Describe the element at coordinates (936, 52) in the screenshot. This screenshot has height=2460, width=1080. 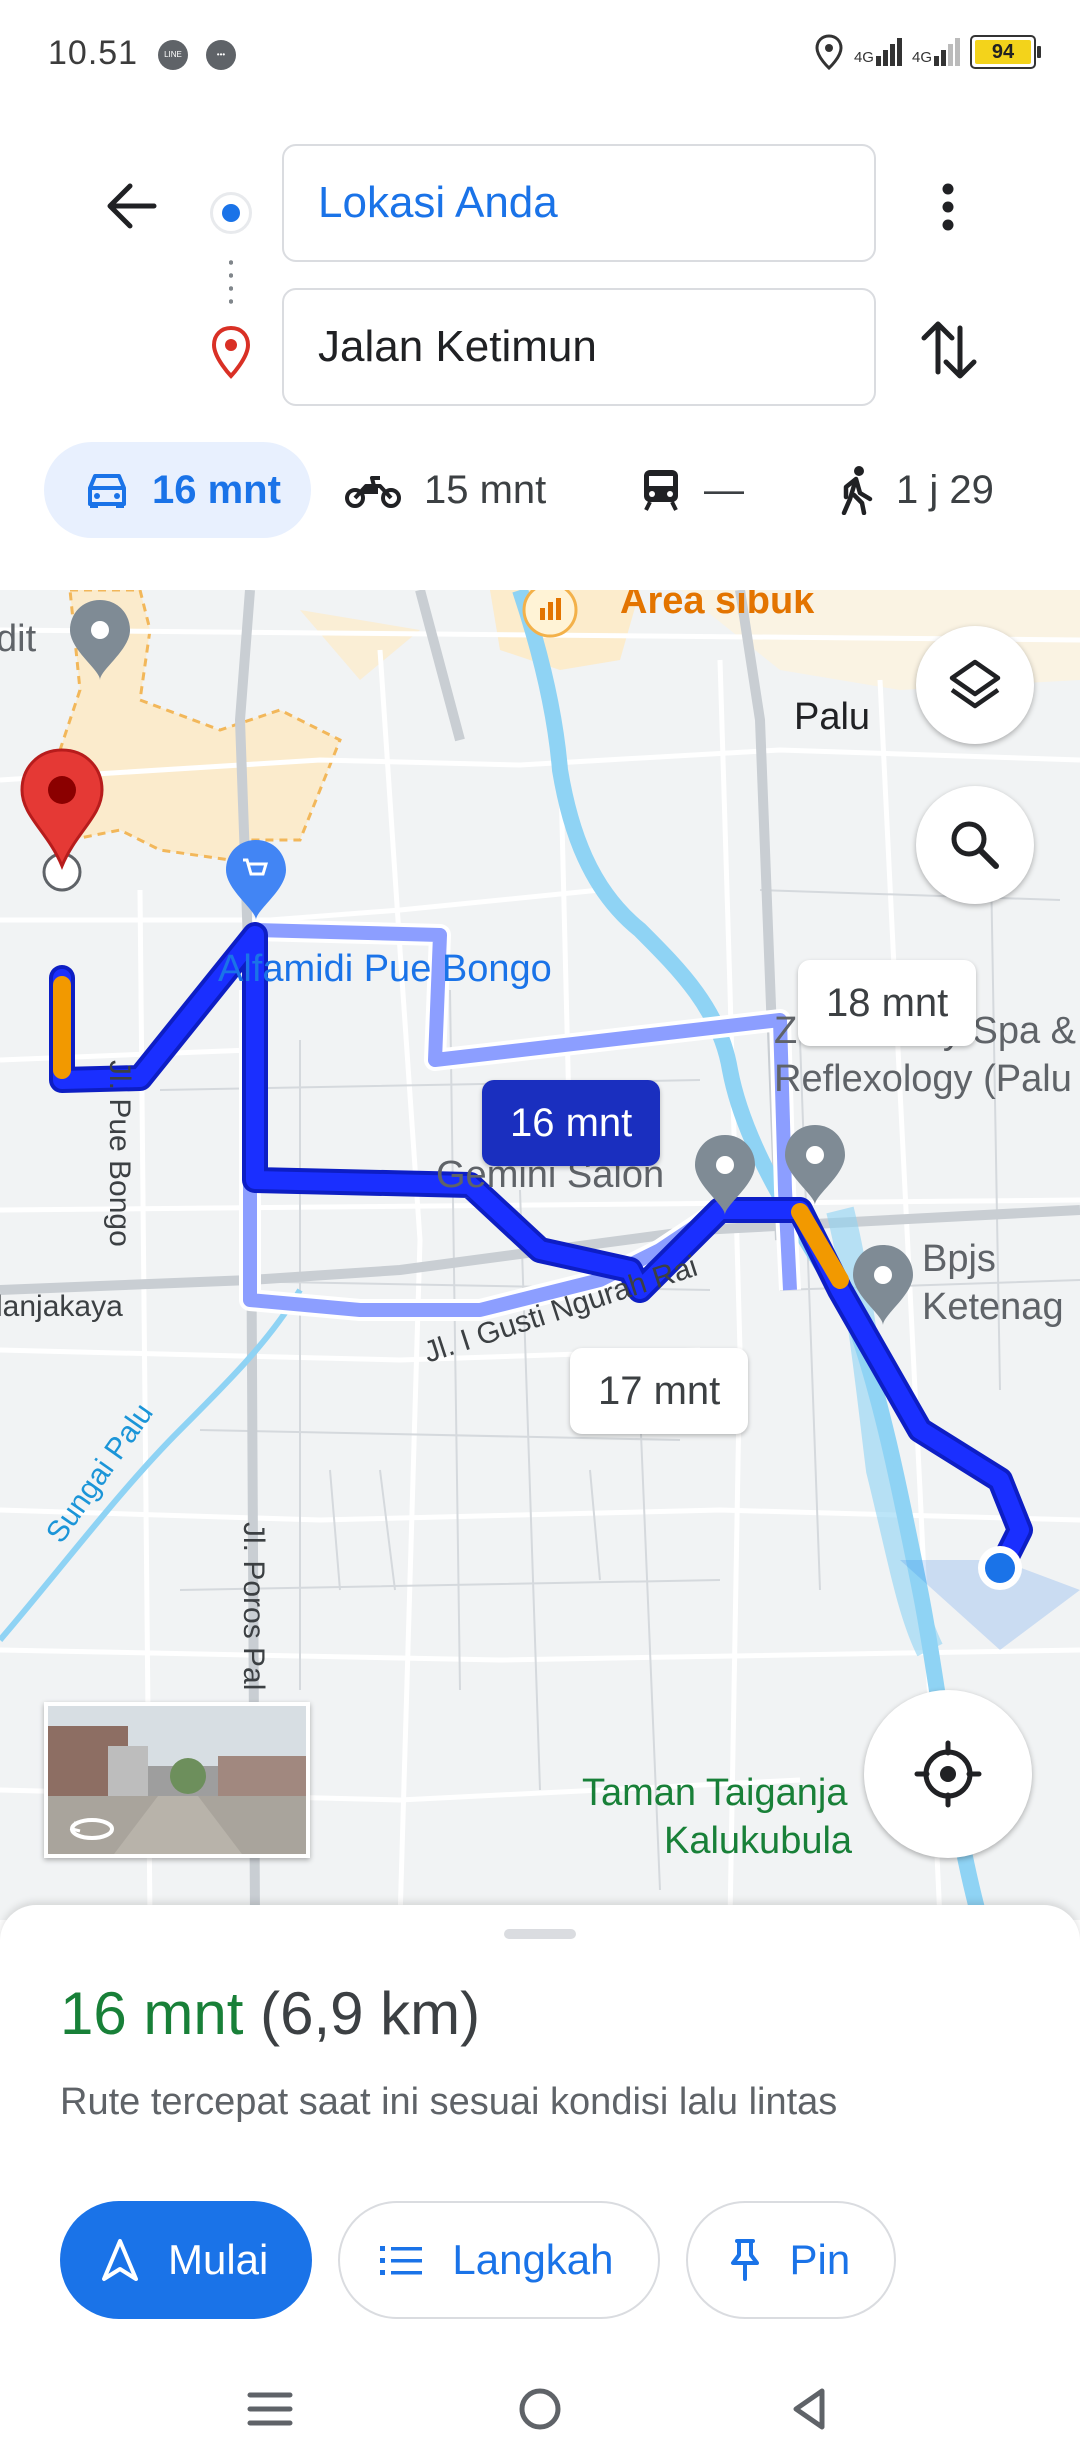
I see `signal-strength-icon-2: 4G` at that location.